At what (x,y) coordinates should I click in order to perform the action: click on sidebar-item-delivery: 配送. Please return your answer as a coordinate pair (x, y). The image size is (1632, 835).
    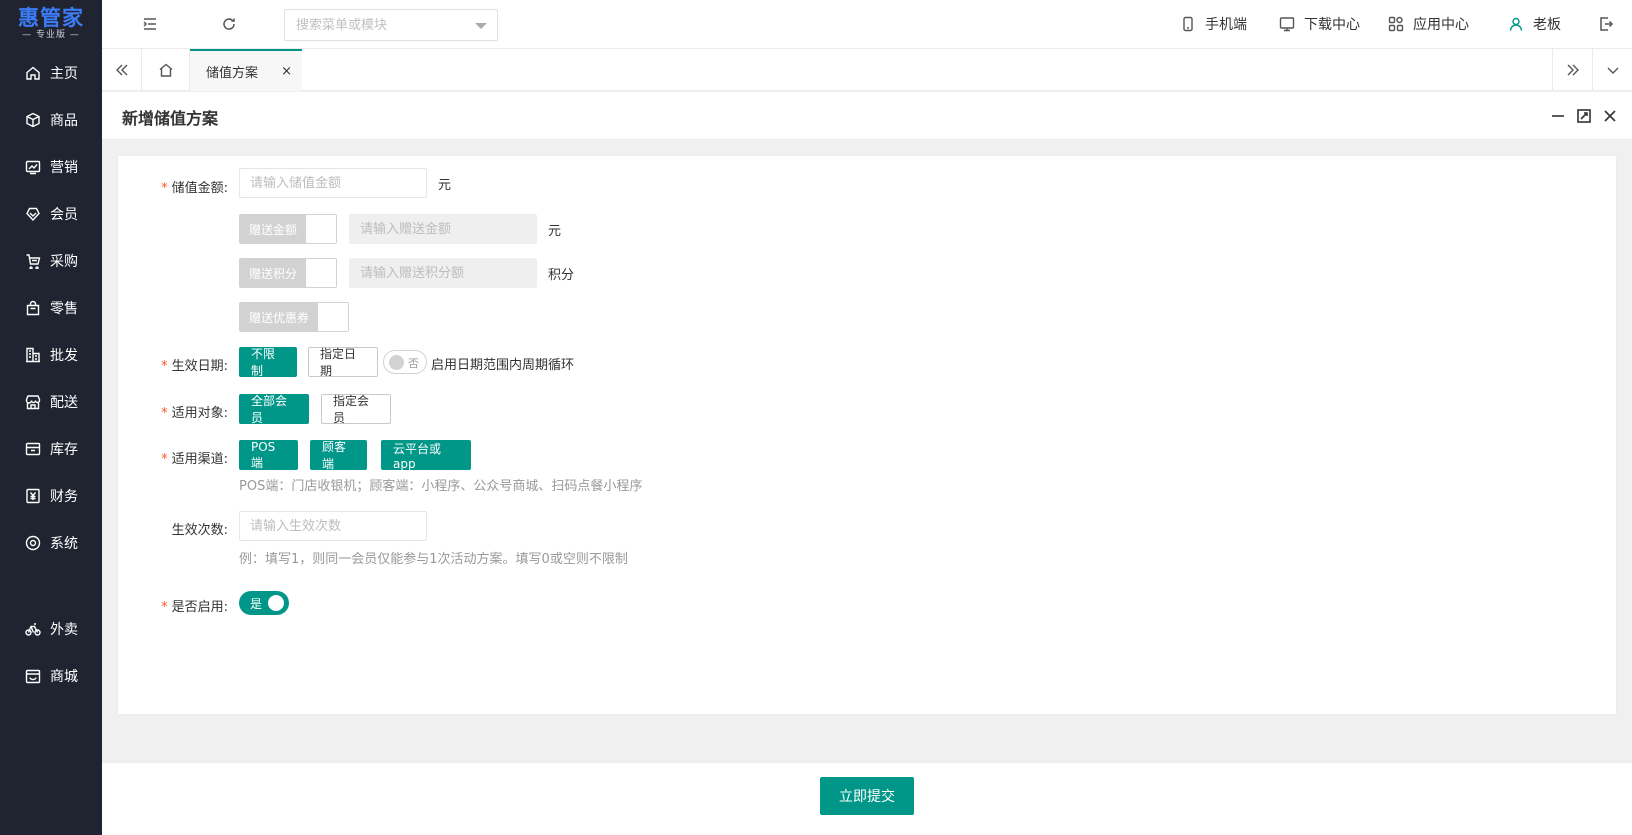
    Looking at the image, I should click on (51, 402).